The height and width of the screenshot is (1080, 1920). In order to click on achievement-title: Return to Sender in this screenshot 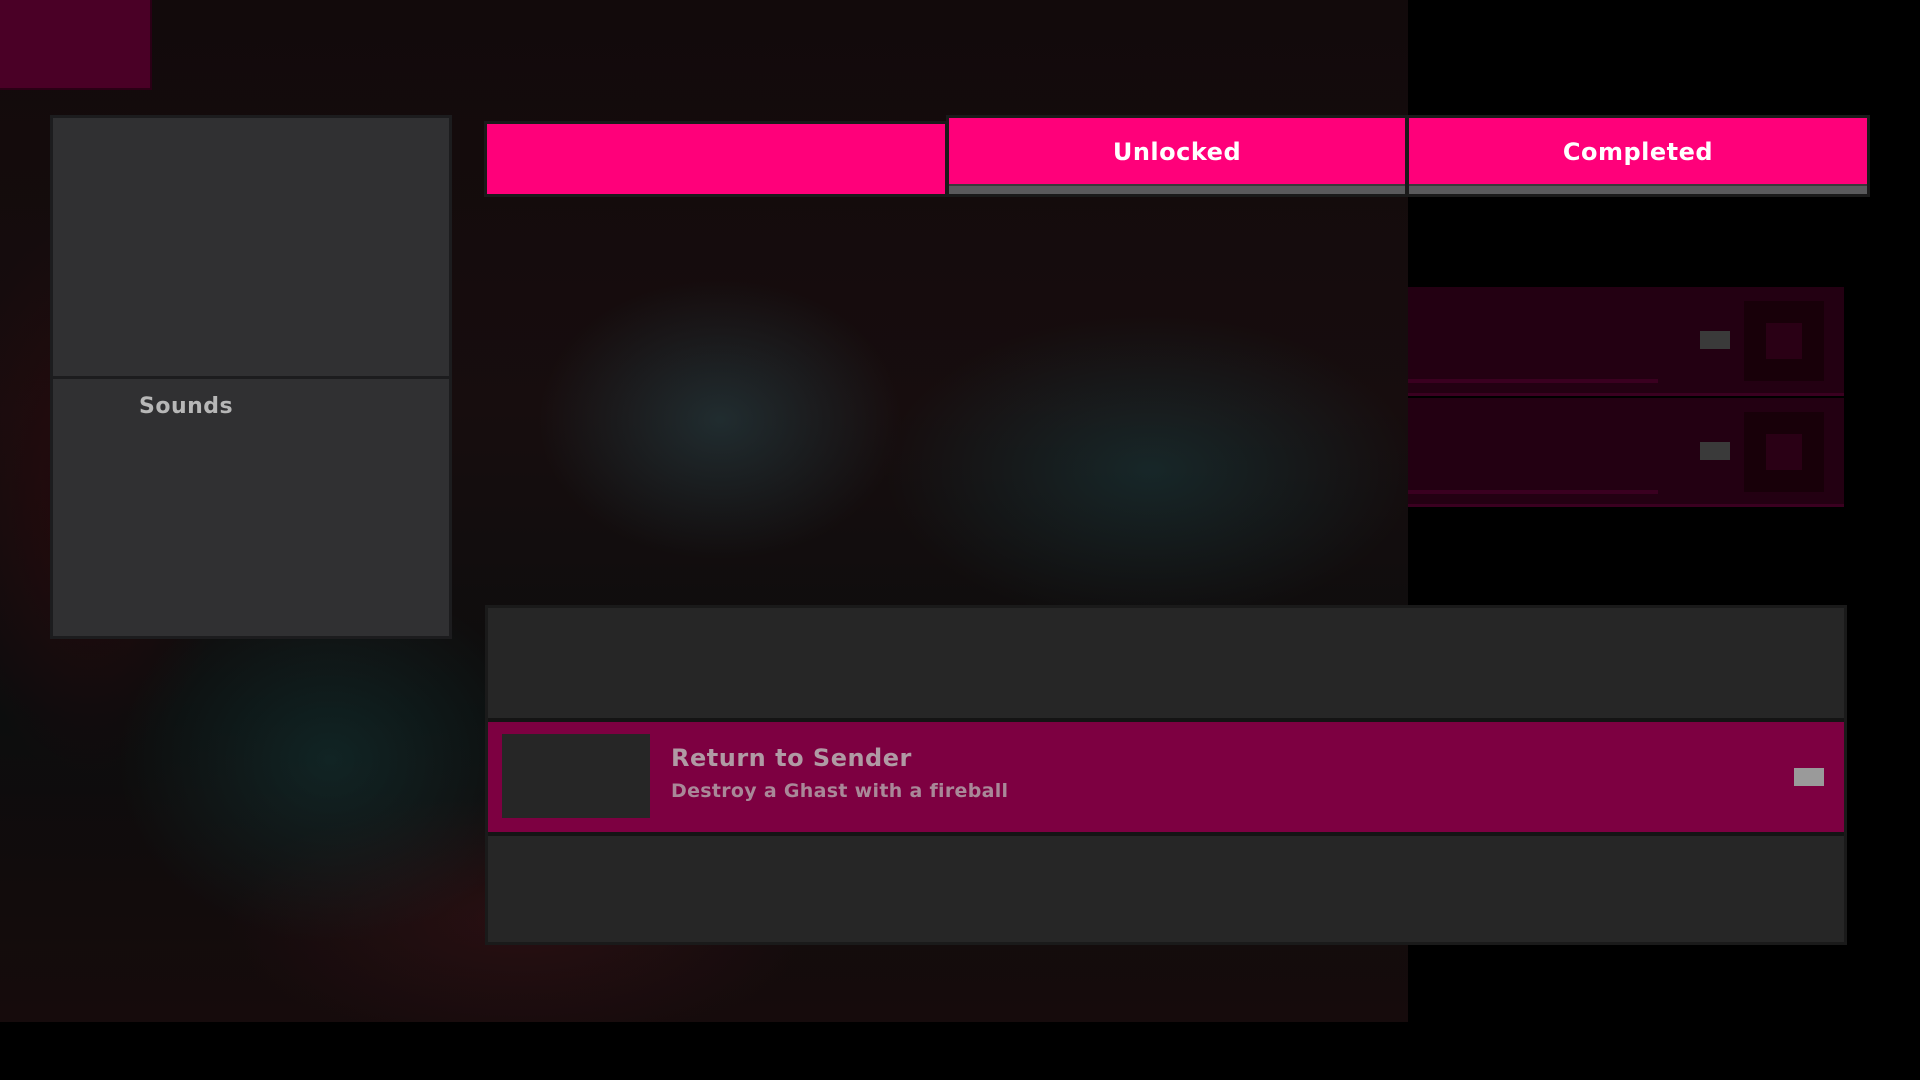, I will do `click(791, 758)`.